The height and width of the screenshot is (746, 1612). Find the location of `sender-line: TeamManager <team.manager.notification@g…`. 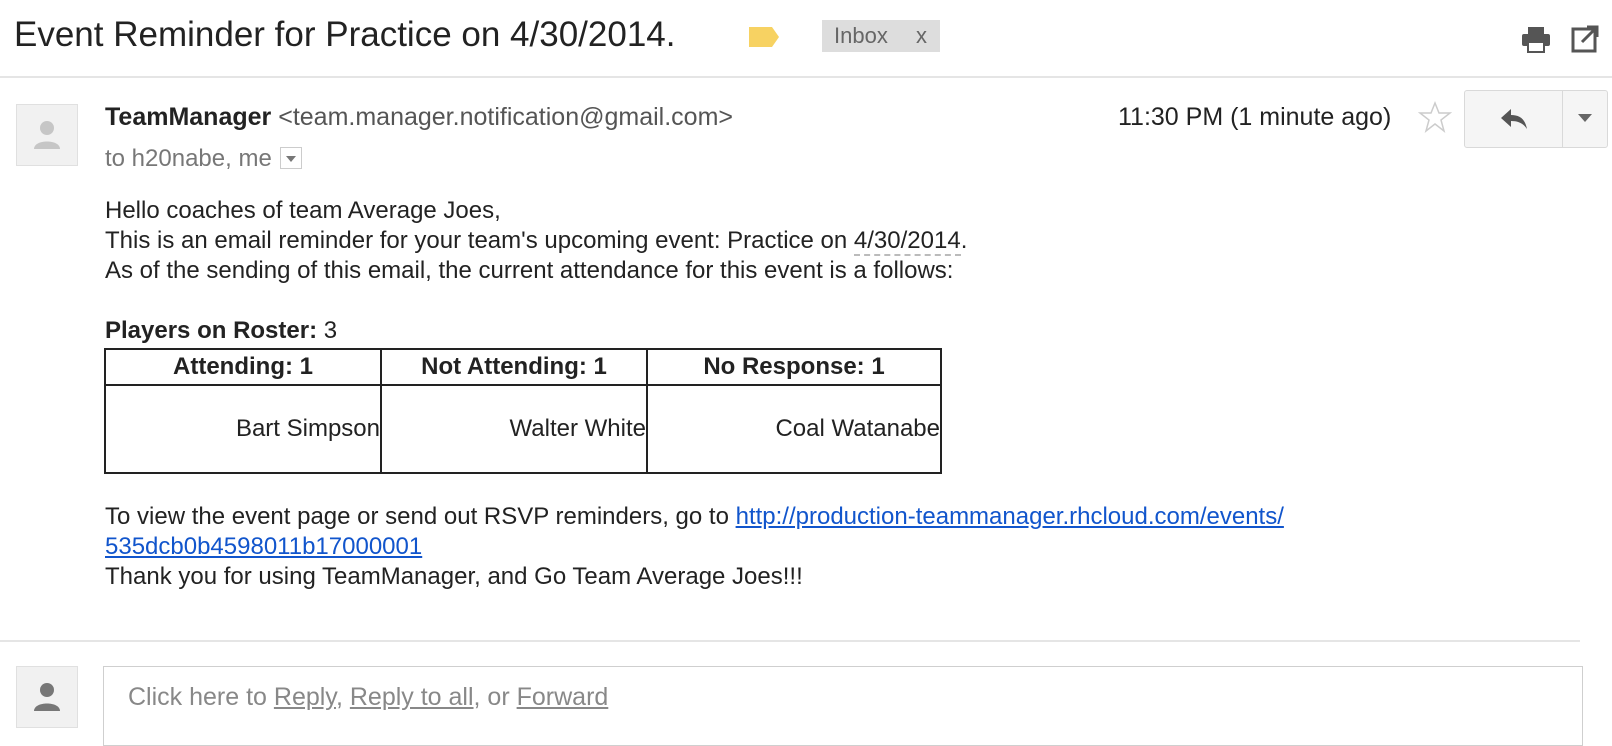

sender-line: TeamManager <team.manager.notification@g… is located at coordinates (419, 117).